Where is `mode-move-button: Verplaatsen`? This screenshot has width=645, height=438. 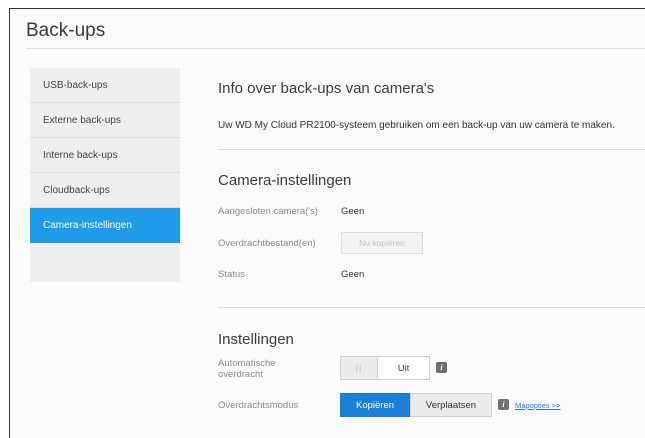
mode-move-button: Verplaatsen is located at coordinates (451, 405).